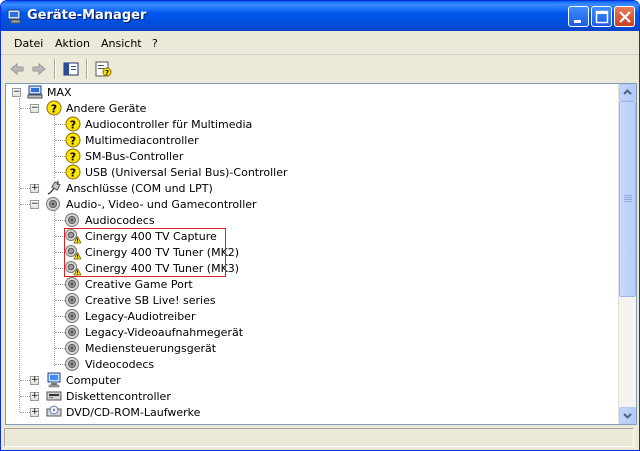 The image size is (640, 451). Describe the element at coordinates (306, 332) in the screenshot. I see `tree-item: Legacy-Videoaufnahmegerät` at that location.